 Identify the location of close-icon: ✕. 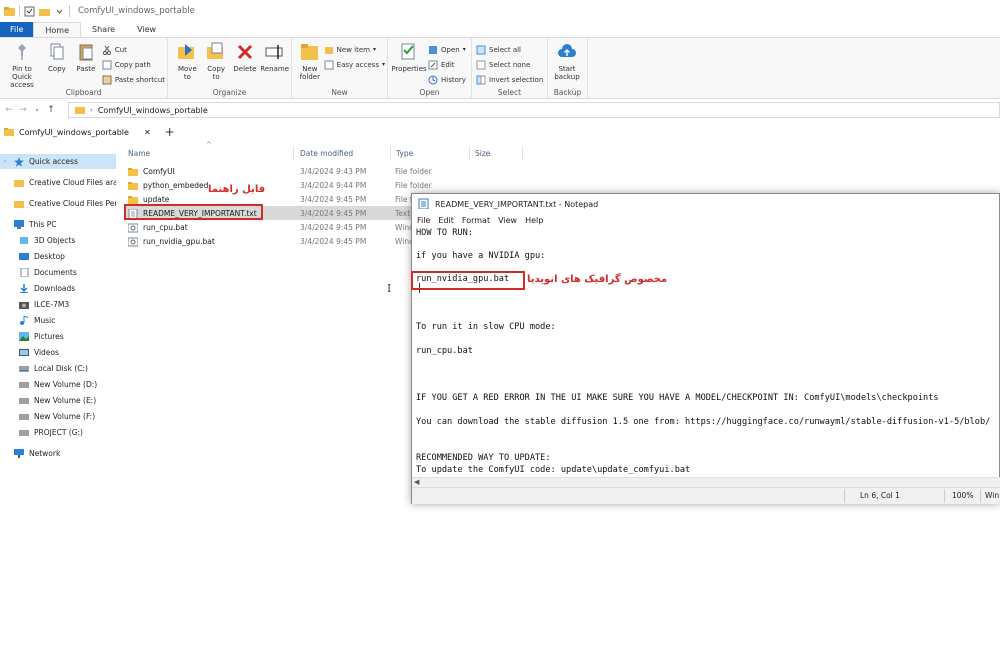
(147, 132).